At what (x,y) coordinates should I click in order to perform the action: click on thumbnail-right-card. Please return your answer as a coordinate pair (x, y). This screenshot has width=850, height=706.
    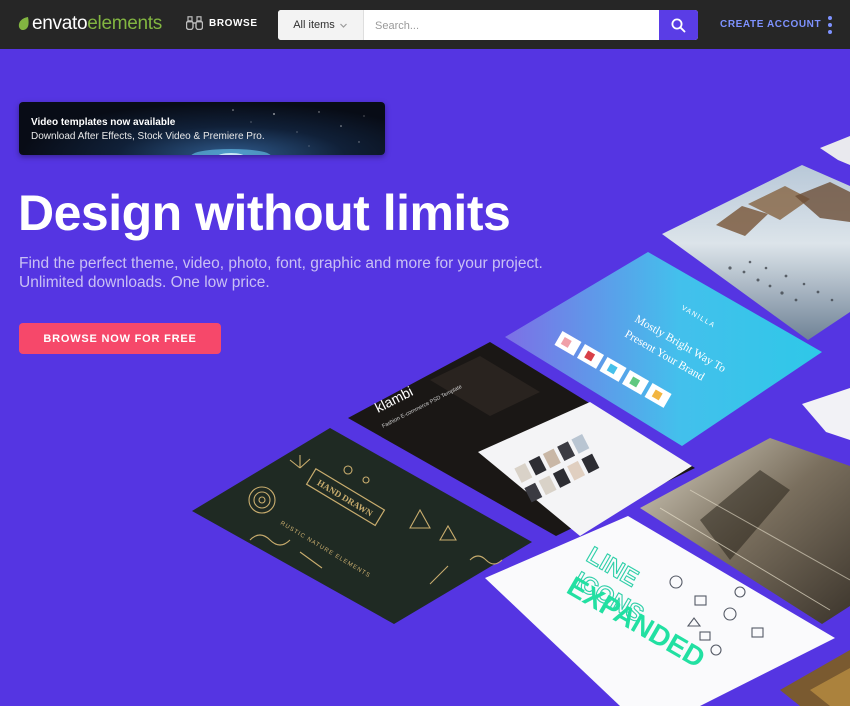
    Looking at the image, I should click on (826, 414).